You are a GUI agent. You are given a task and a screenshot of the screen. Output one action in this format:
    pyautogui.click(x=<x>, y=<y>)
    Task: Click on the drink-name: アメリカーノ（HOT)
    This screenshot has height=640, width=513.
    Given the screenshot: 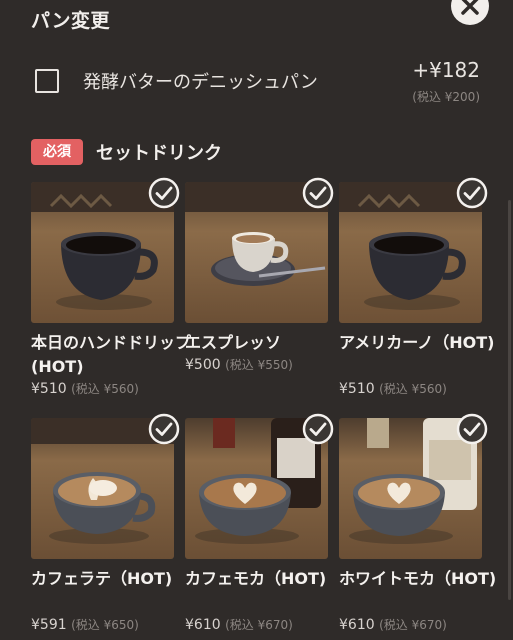 What is the action you would take?
    pyautogui.click(x=417, y=342)
    